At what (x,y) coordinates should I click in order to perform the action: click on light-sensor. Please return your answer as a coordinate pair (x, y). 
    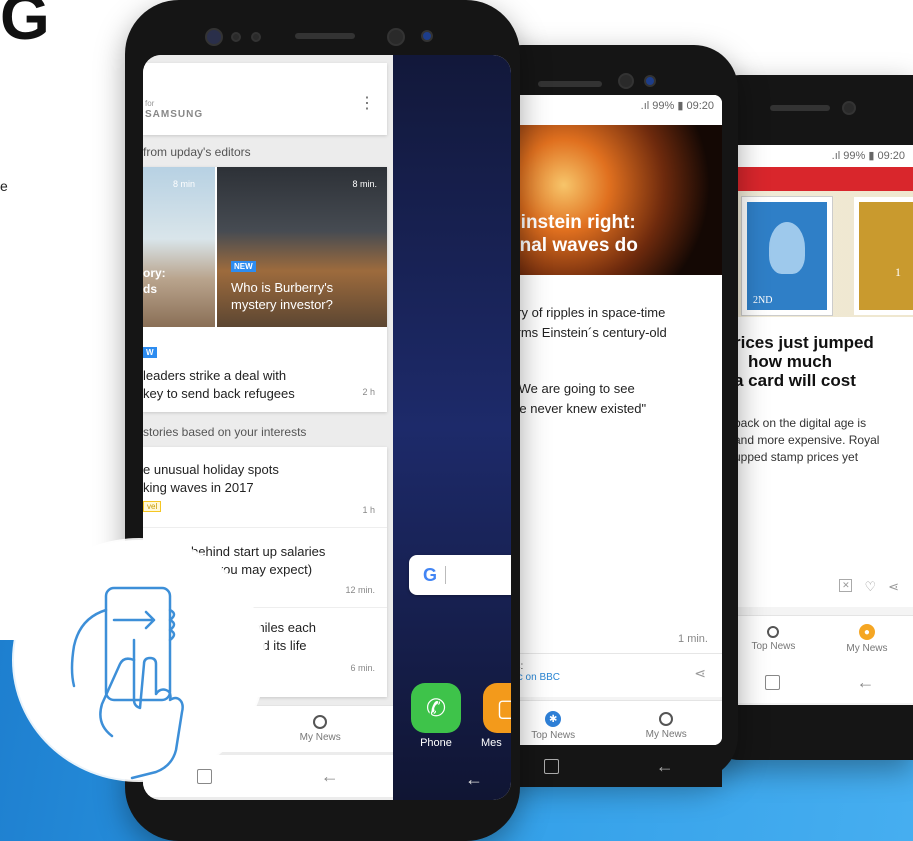
    Looking at the image, I should click on (256, 37).